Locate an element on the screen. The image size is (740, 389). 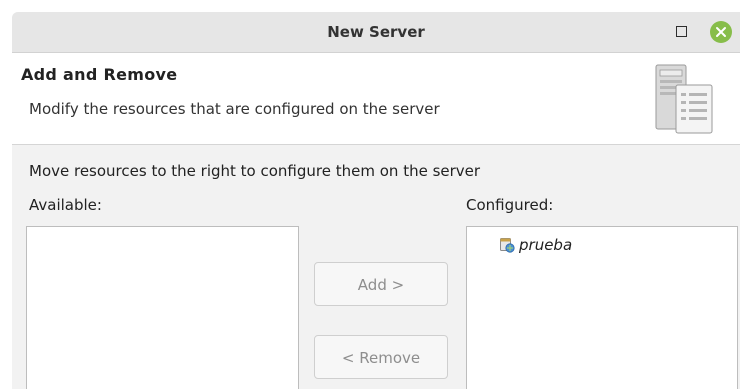
add-button: Add > is located at coordinates (381, 284).